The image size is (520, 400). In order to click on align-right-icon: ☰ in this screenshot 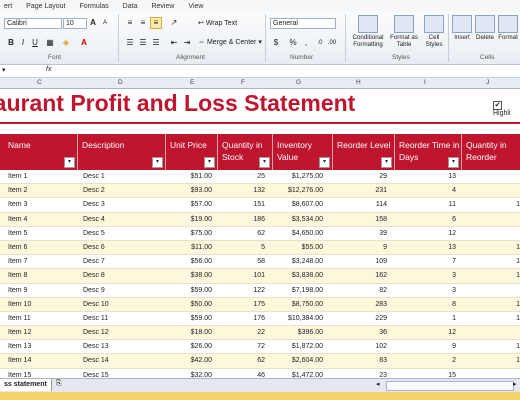, I will do `click(156, 43)`.